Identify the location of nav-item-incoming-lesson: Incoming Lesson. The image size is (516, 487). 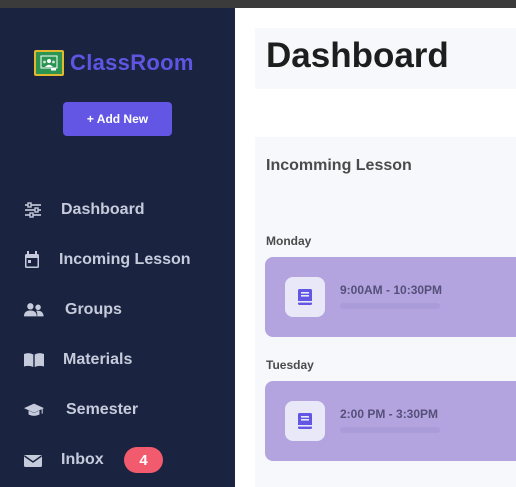
(117, 260).